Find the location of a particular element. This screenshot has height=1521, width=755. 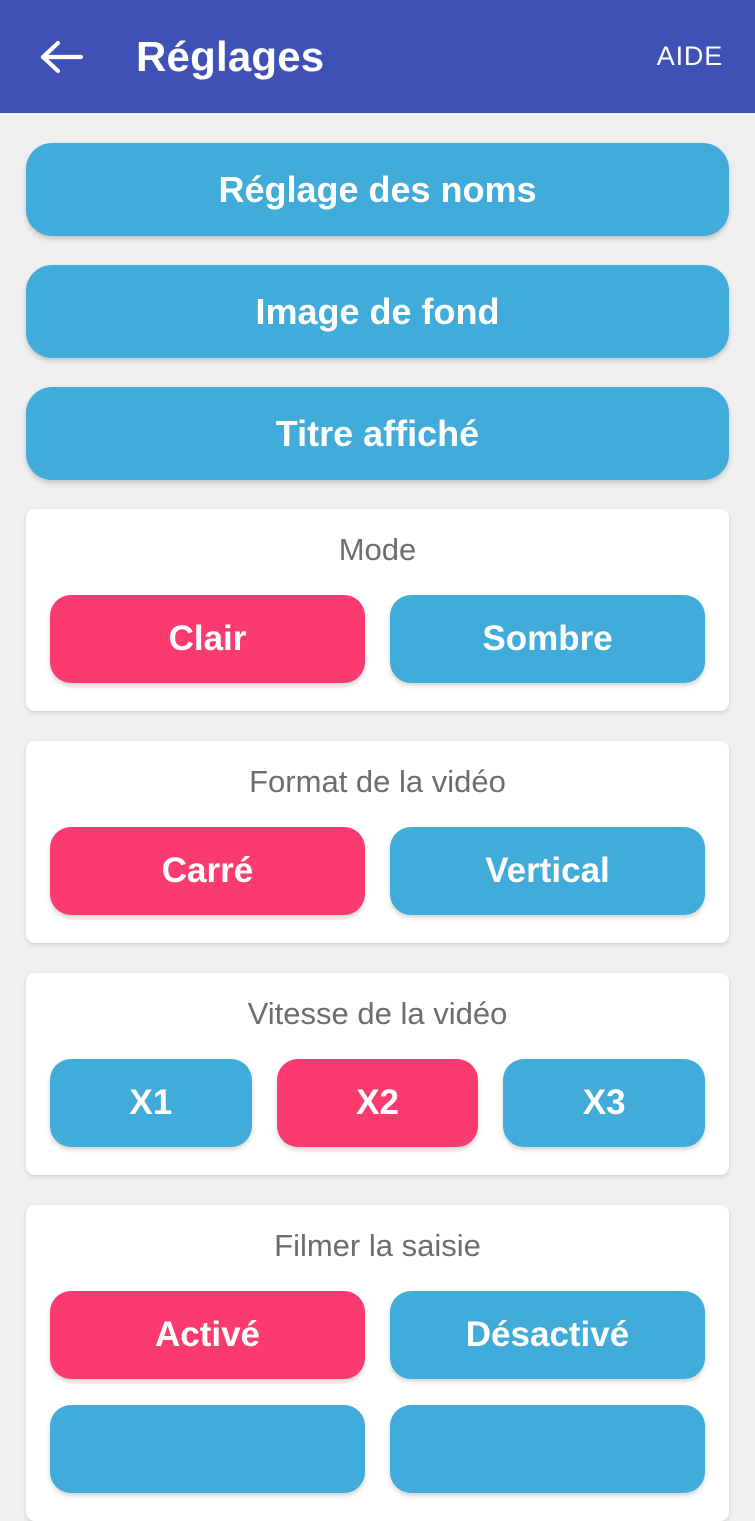

option-row-record-input: Activé Désactivé is located at coordinates (377, 1335).